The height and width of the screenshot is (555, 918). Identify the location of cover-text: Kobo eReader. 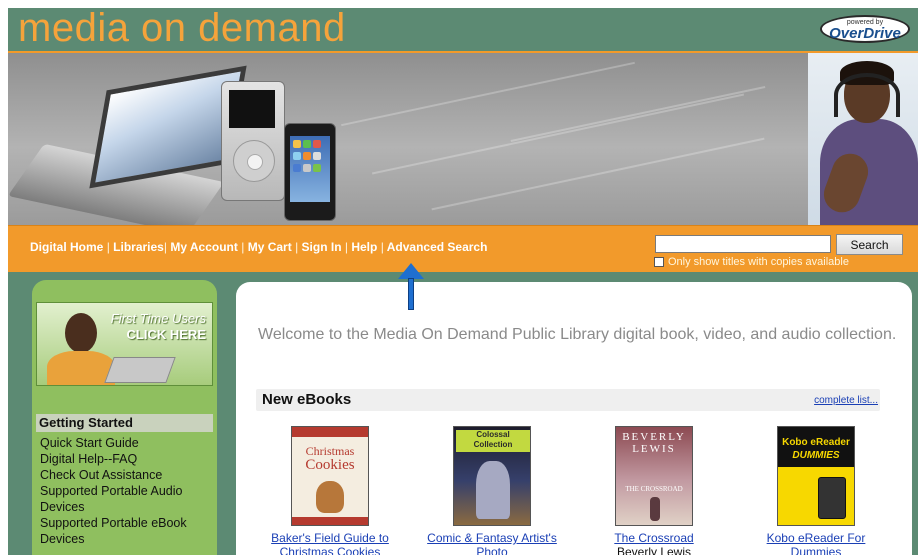
(816, 442).